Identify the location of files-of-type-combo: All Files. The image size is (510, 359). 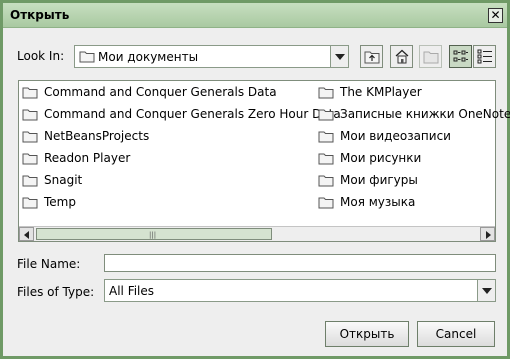
(300, 290).